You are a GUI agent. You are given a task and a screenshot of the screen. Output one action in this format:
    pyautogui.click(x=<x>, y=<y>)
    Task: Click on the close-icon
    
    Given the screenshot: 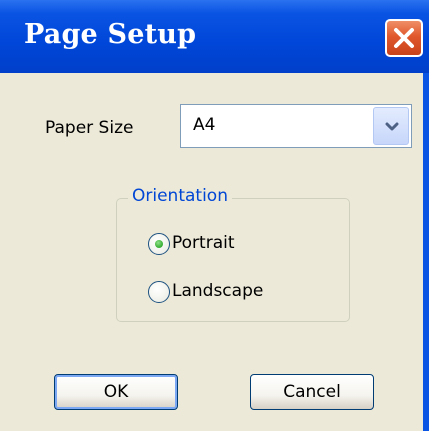 What is the action you would take?
    pyautogui.click(x=404, y=38)
    